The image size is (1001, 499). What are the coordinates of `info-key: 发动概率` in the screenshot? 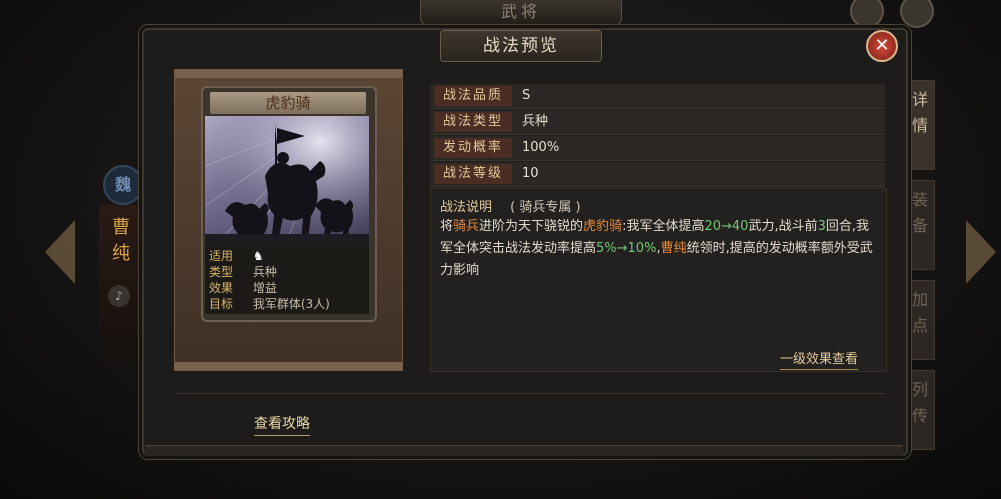 It's located at (473, 148).